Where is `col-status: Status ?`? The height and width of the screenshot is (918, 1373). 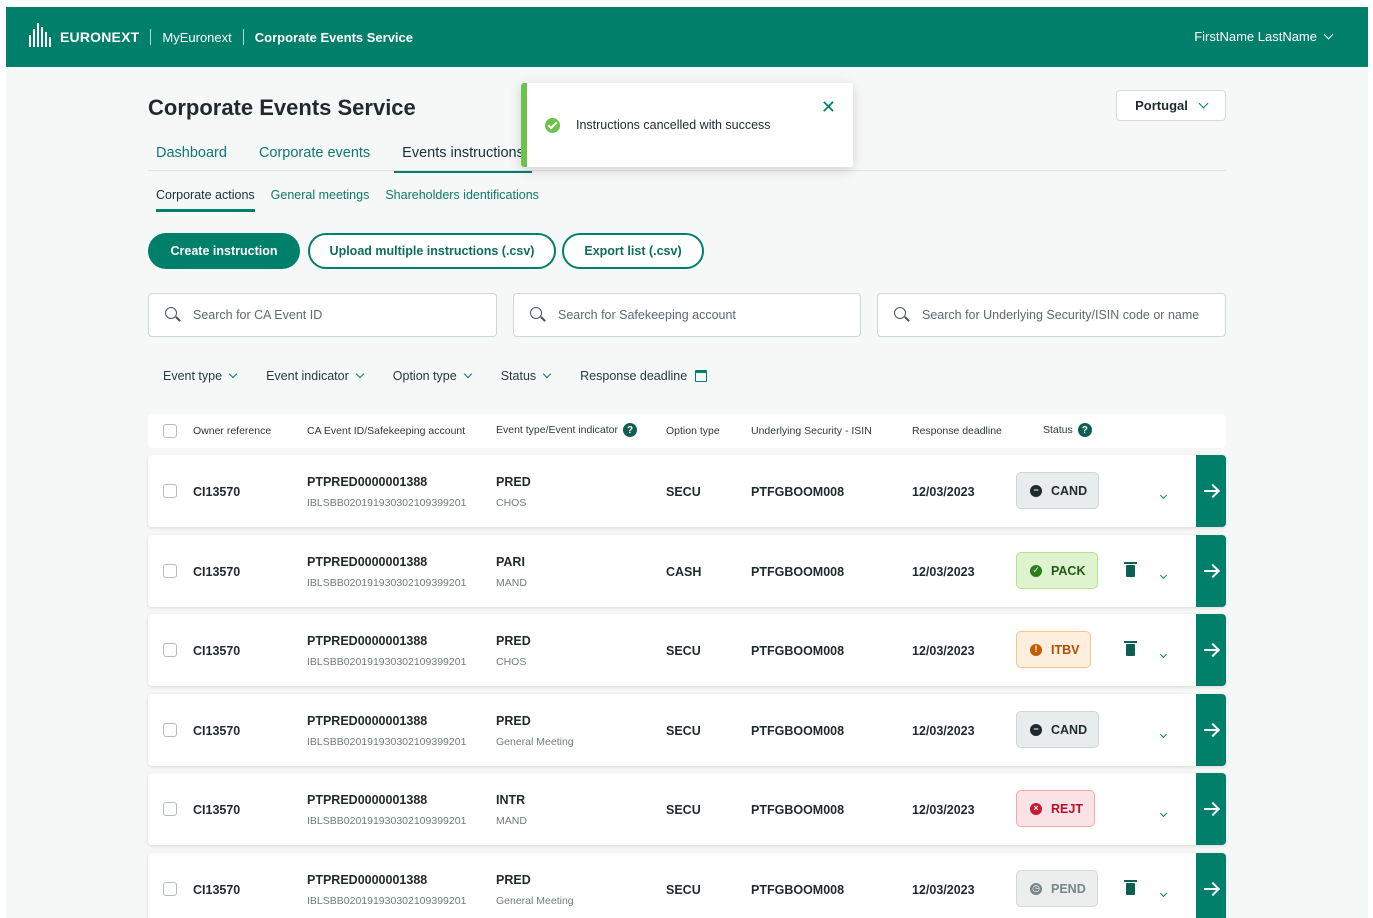
col-status: Status ? is located at coordinates (1067, 430).